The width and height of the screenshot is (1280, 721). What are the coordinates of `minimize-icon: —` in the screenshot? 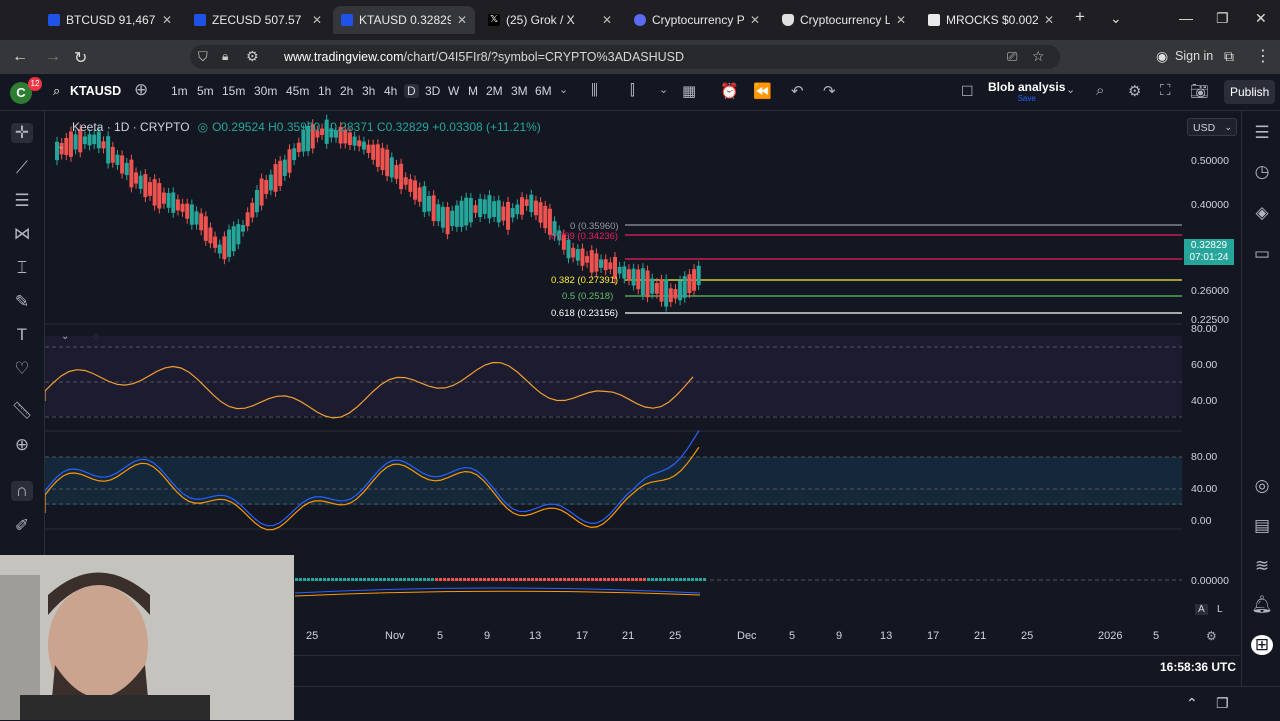 It's located at (1186, 18).